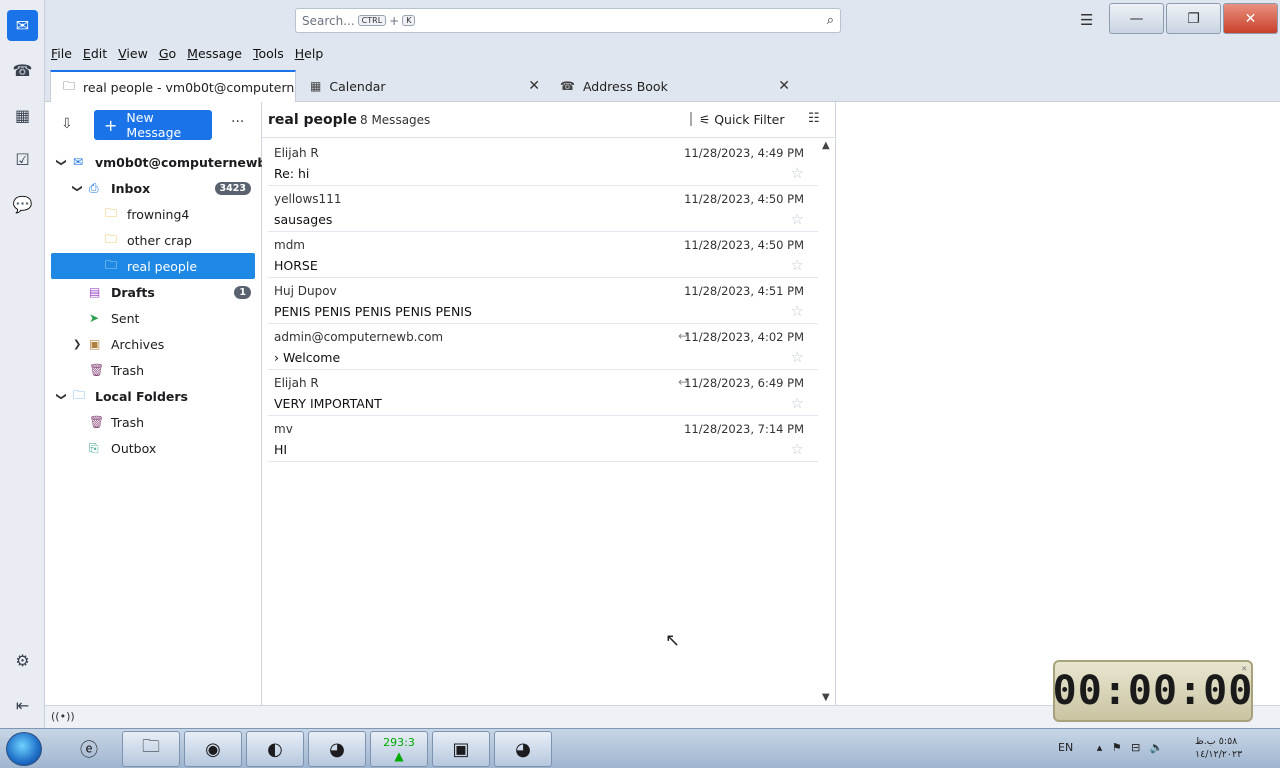  What do you see at coordinates (153, 188) in the screenshot?
I see `folder-inbox: ❯ ⎙ Inbox 3423` at bounding box center [153, 188].